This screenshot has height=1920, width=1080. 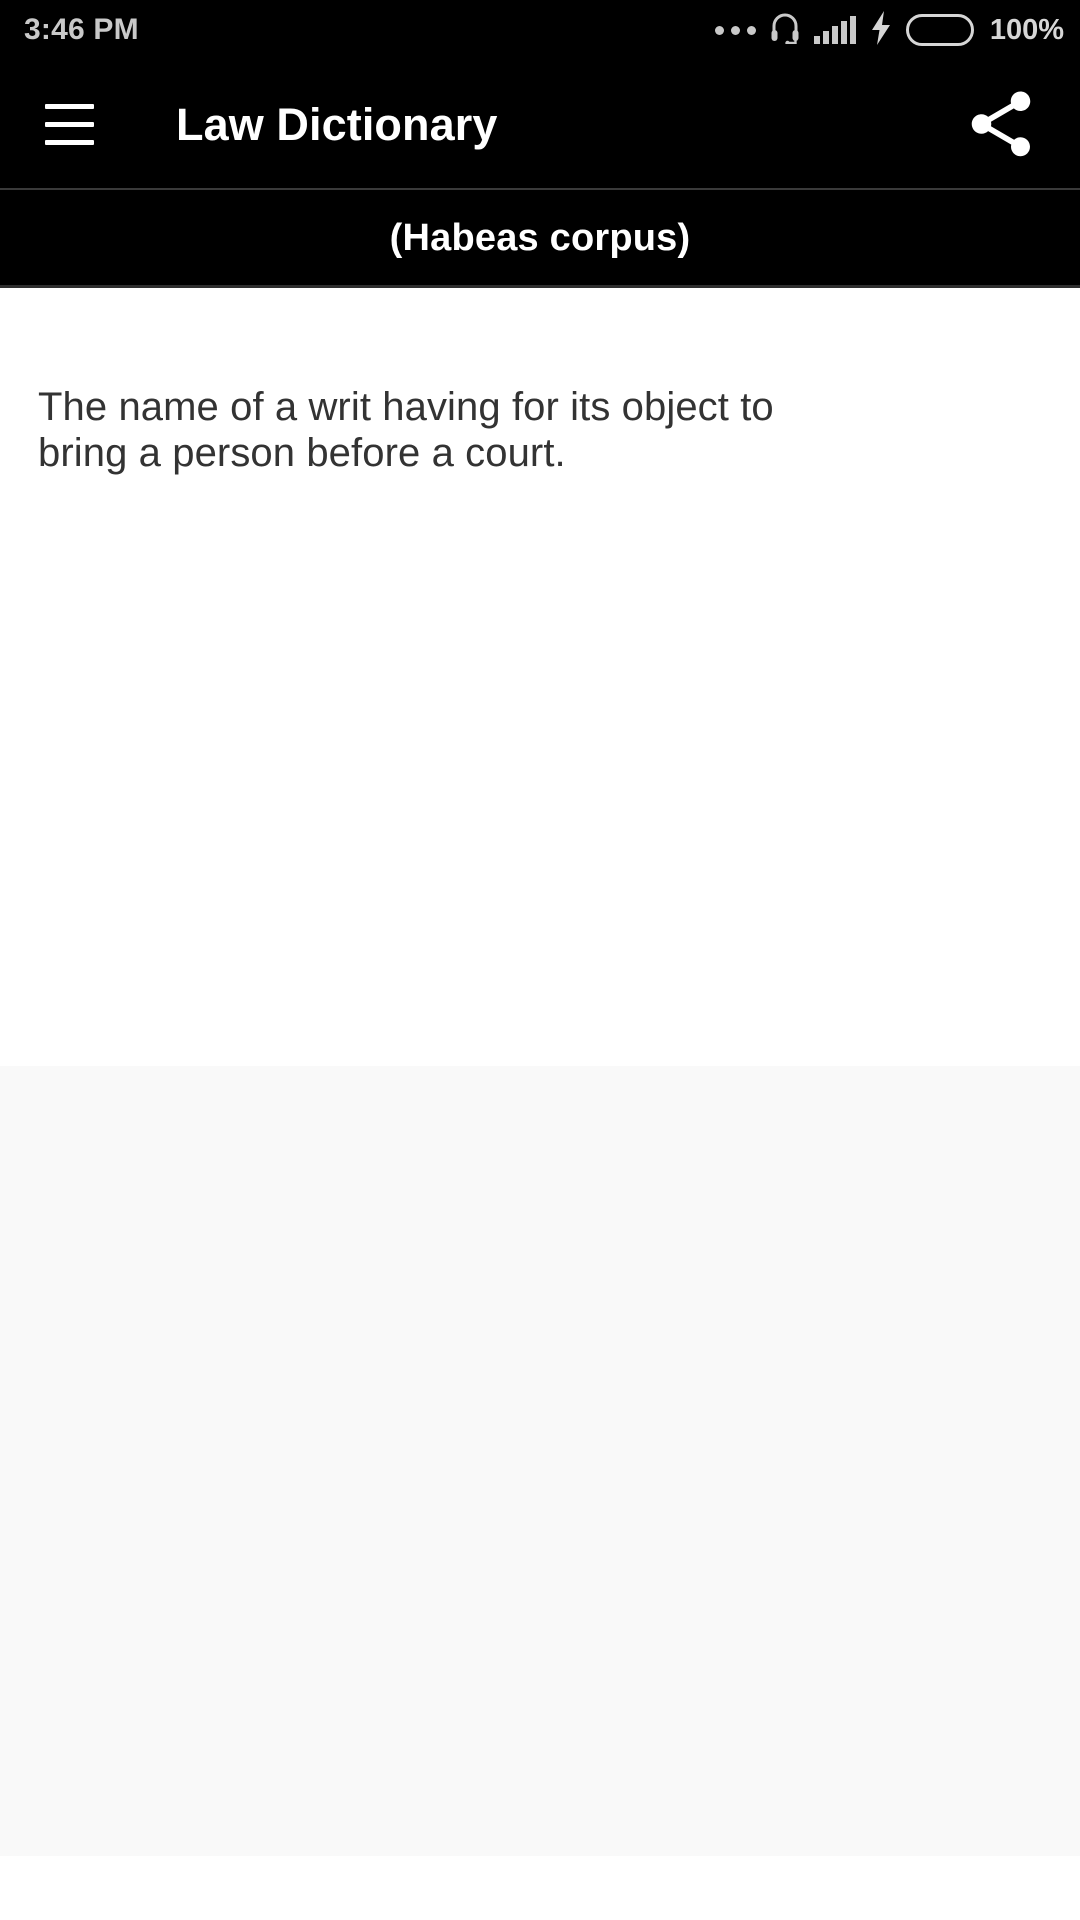 I want to click on term-title: (Habeas corpus), so click(x=540, y=237).